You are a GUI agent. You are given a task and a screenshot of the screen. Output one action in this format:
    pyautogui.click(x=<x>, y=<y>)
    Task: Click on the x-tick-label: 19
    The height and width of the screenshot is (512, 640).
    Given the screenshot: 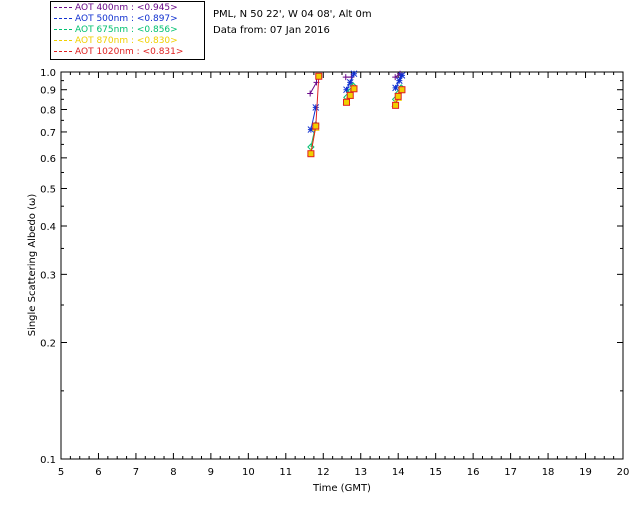 What is the action you would take?
    pyautogui.click(x=585, y=472)
    